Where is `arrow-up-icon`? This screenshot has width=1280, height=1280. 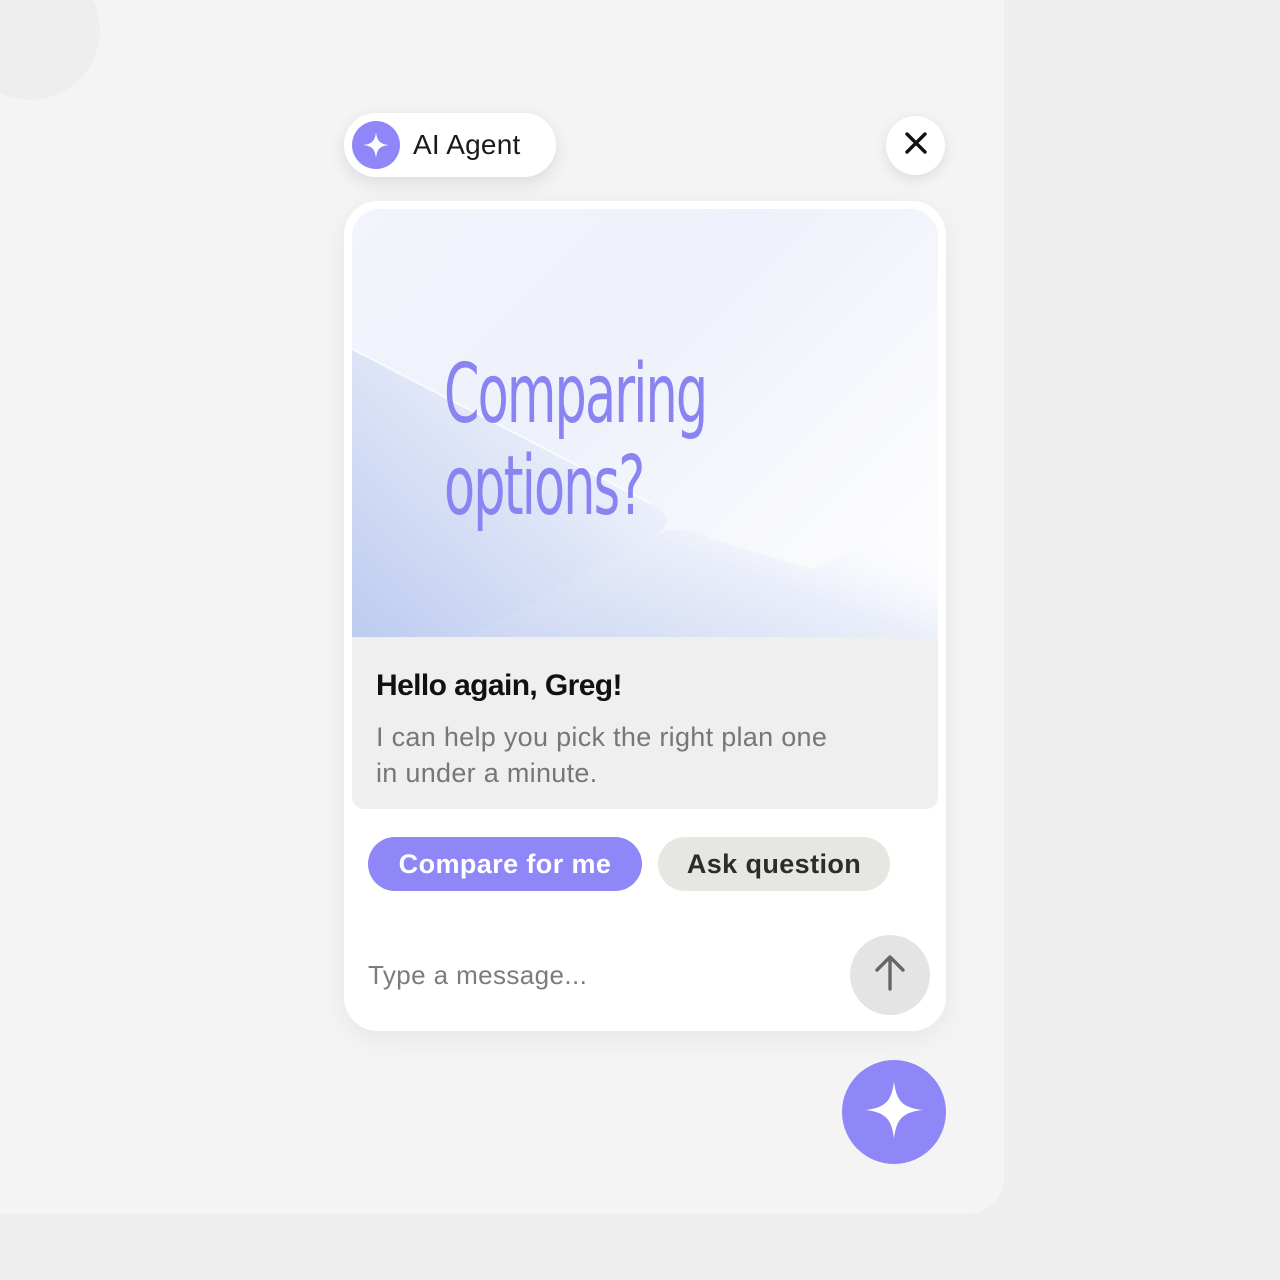 arrow-up-icon is located at coordinates (890, 975).